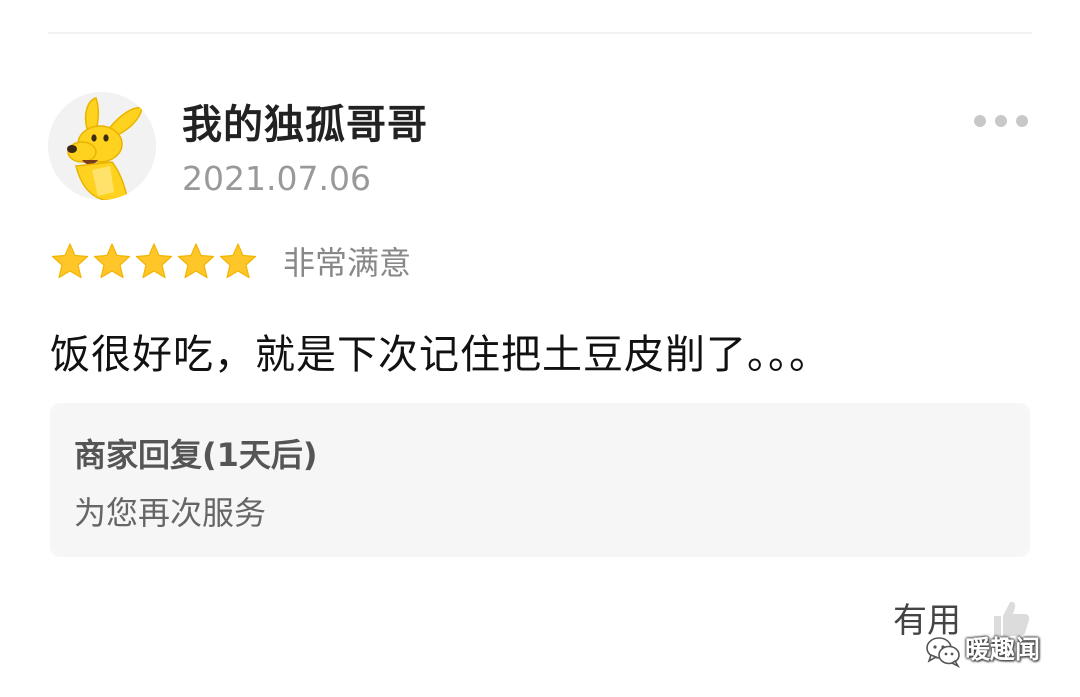 Image resolution: width=1080 pixels, height=697 pixels. What do you see at coordinates (170, 513) in the screenshot?
I see `merchant-reply-text: 为您再次服务` at bounding box center [170, 513].